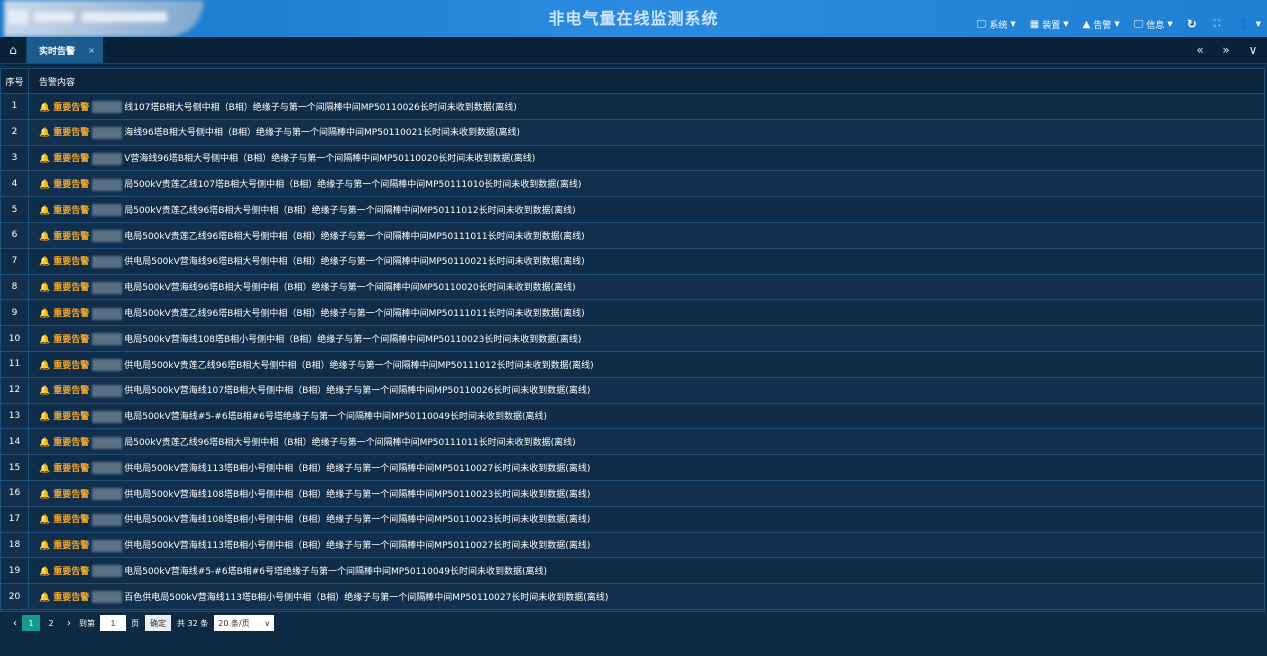 The height and width of the screenshot is (656, 1267). I want to click on goto-page-input, so click(113, 623).